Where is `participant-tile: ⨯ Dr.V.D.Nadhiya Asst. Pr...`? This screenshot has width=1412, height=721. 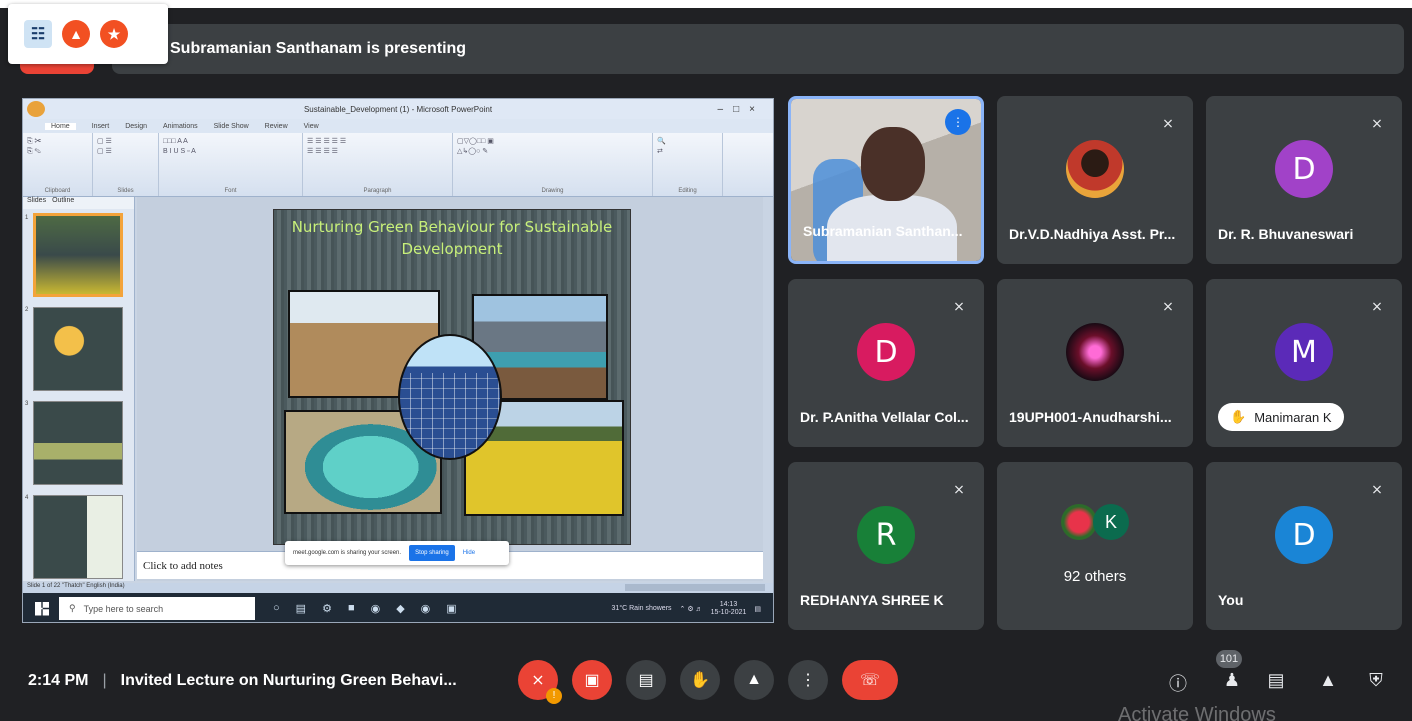 participant-tile: ⨯ Dr.V.D.Nadhiya Asst. Pr... is located at coordinates (1095, 180).